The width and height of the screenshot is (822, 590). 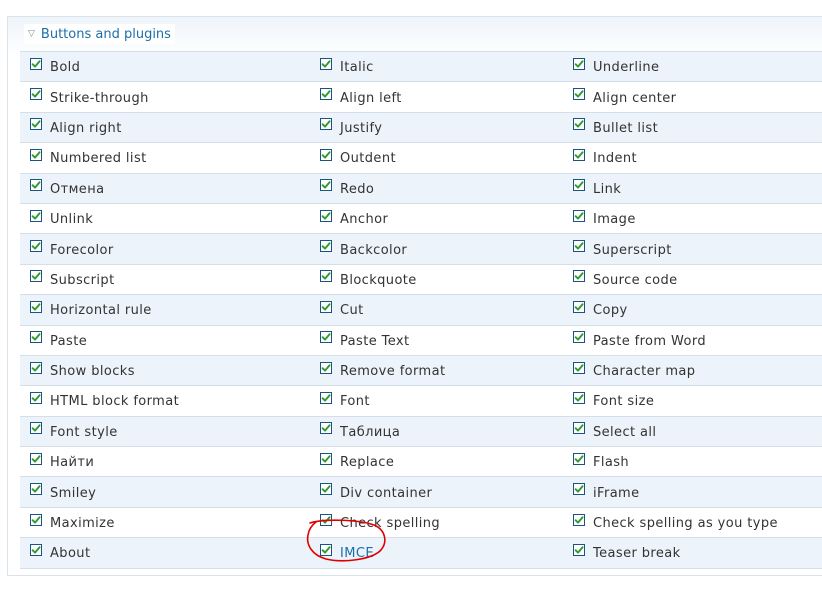 What do you see at coordinates (436, 218) in the screenshot?
I see `plugin-option-anchor: Anchor` at bounding box center [436, 218].